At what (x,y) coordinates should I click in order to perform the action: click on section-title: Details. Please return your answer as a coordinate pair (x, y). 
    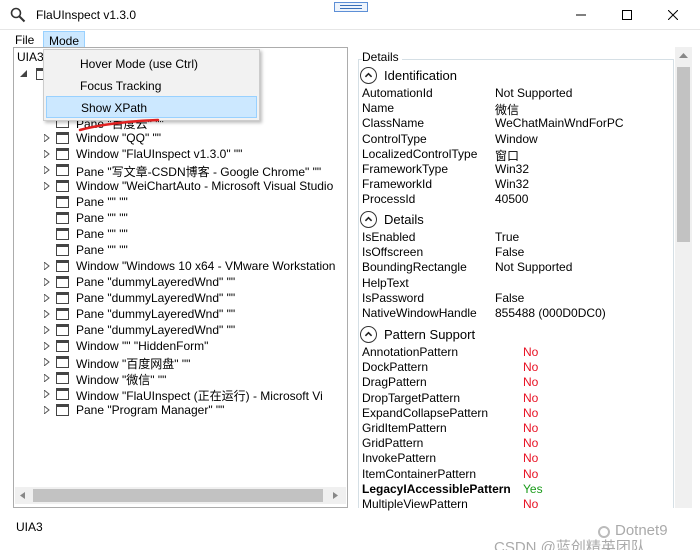
    Looking at the image, I should click on (404, 219).